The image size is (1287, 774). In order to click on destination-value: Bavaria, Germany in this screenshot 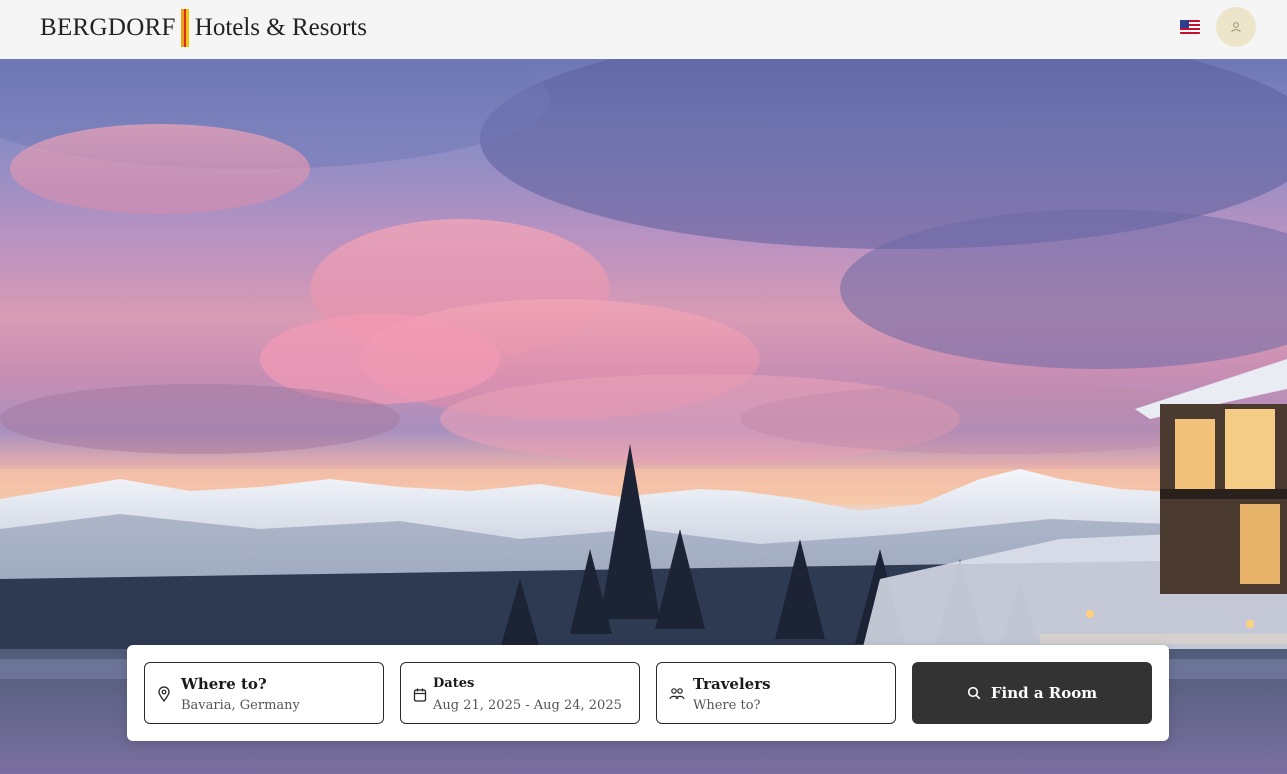, I will do `click(240, 705)`.